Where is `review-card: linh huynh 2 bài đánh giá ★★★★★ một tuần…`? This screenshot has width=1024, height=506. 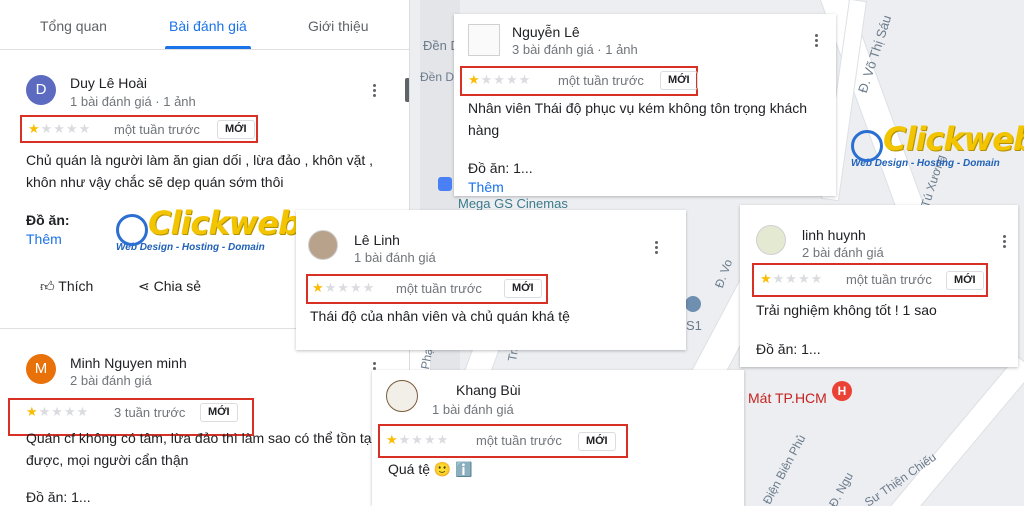
review-card: linh huynh 2 bài đánh giá ★★★★★ một tuần… is located at coordinates (879, 286).